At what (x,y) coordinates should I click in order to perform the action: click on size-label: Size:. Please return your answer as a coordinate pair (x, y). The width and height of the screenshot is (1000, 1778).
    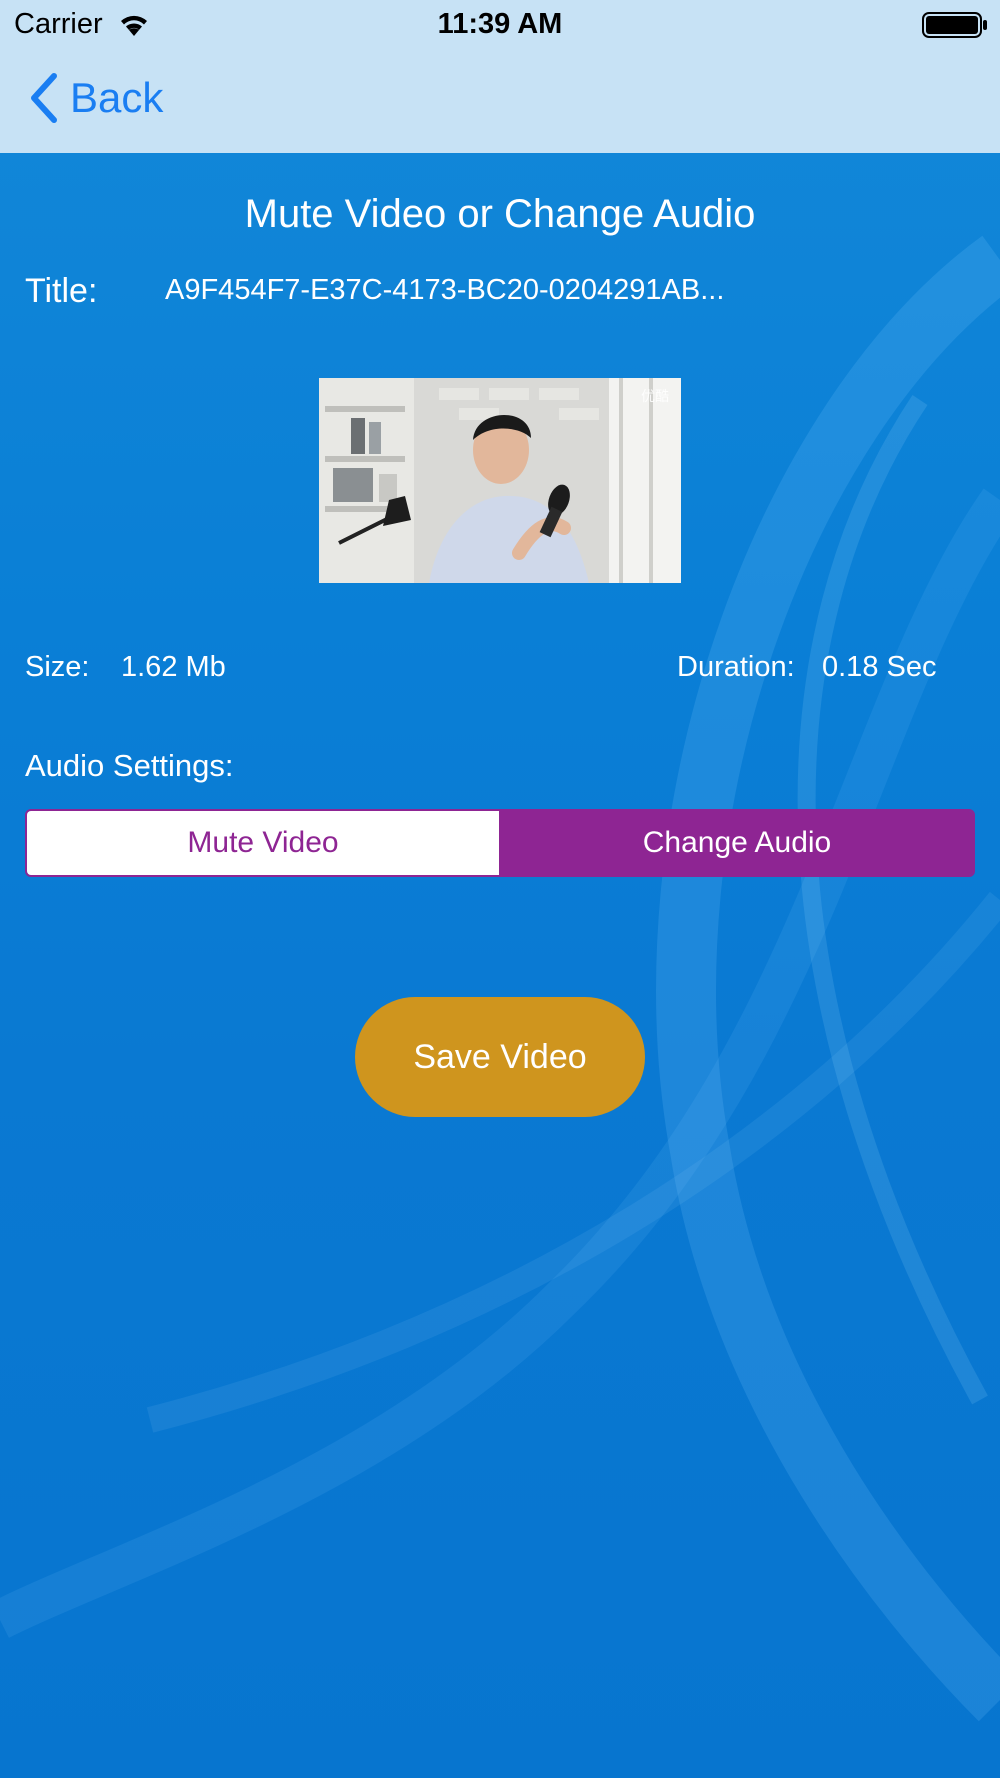
    Looking at the image, I should click on (57, 667).